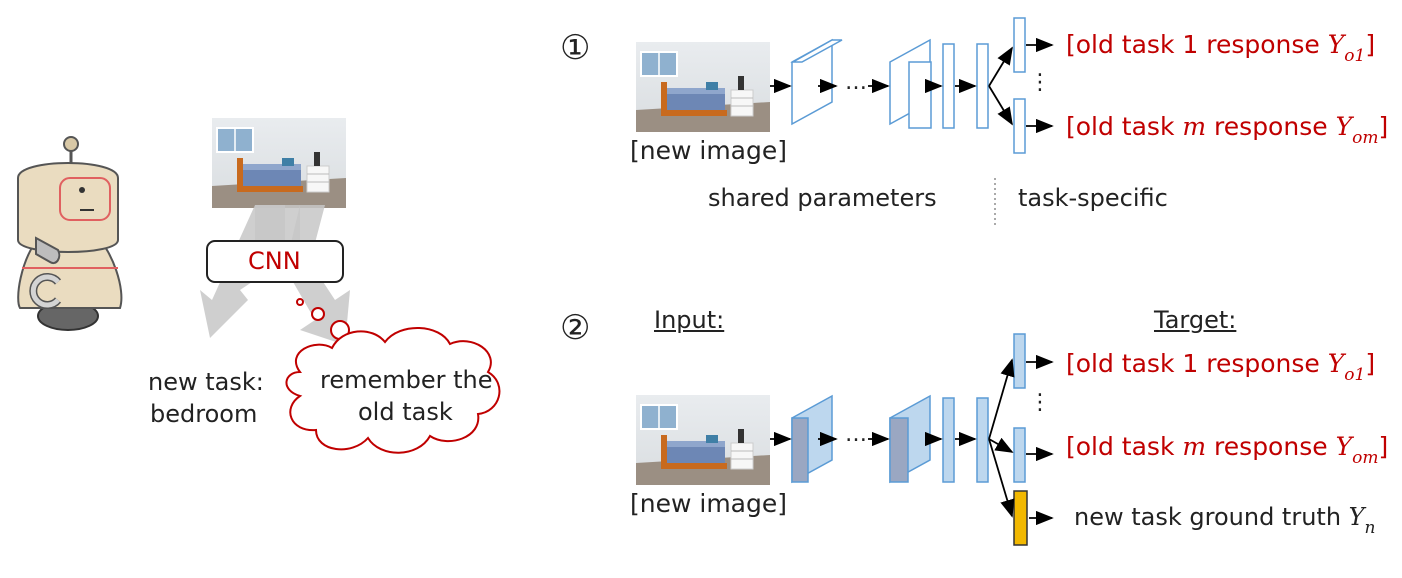  What do you see at coordinates (1227, 130) in the screenshot?
I see `p1-output-m: [old task m response Yom]` at bounding box center [1227, 130].